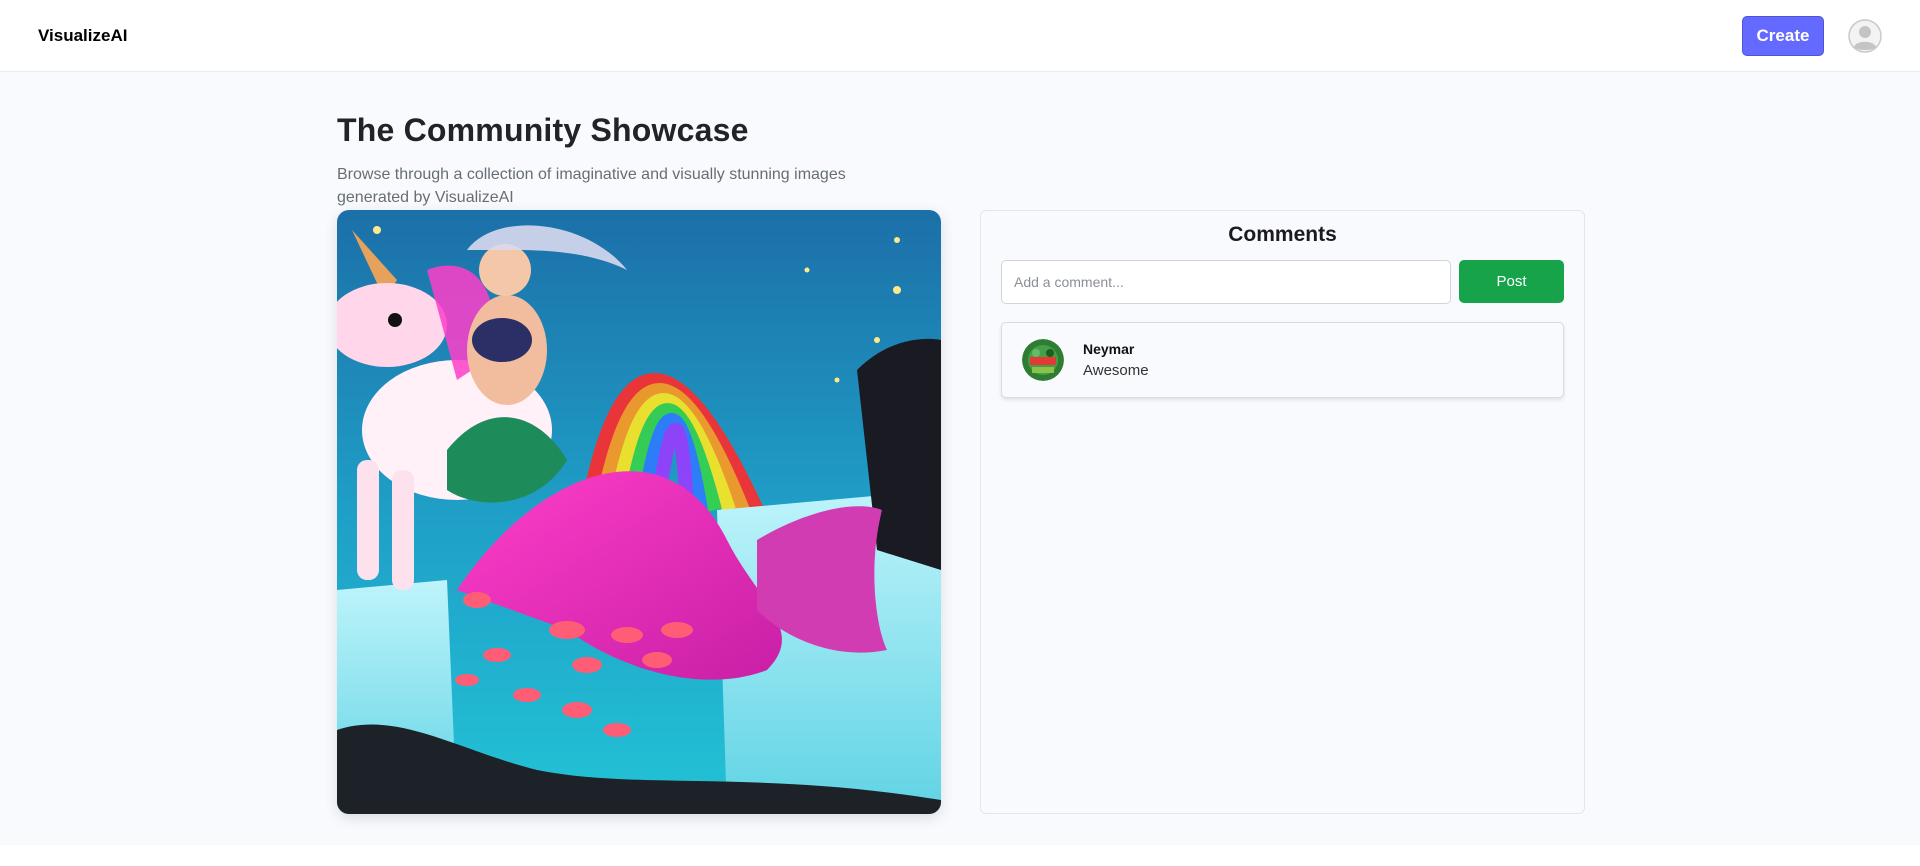 Image resolution: width=1920 pixels, height=866 pixels. Describe the element at coordinates (1511, 281) in the screenshot. I see `post-comment-button: Post` at that location.